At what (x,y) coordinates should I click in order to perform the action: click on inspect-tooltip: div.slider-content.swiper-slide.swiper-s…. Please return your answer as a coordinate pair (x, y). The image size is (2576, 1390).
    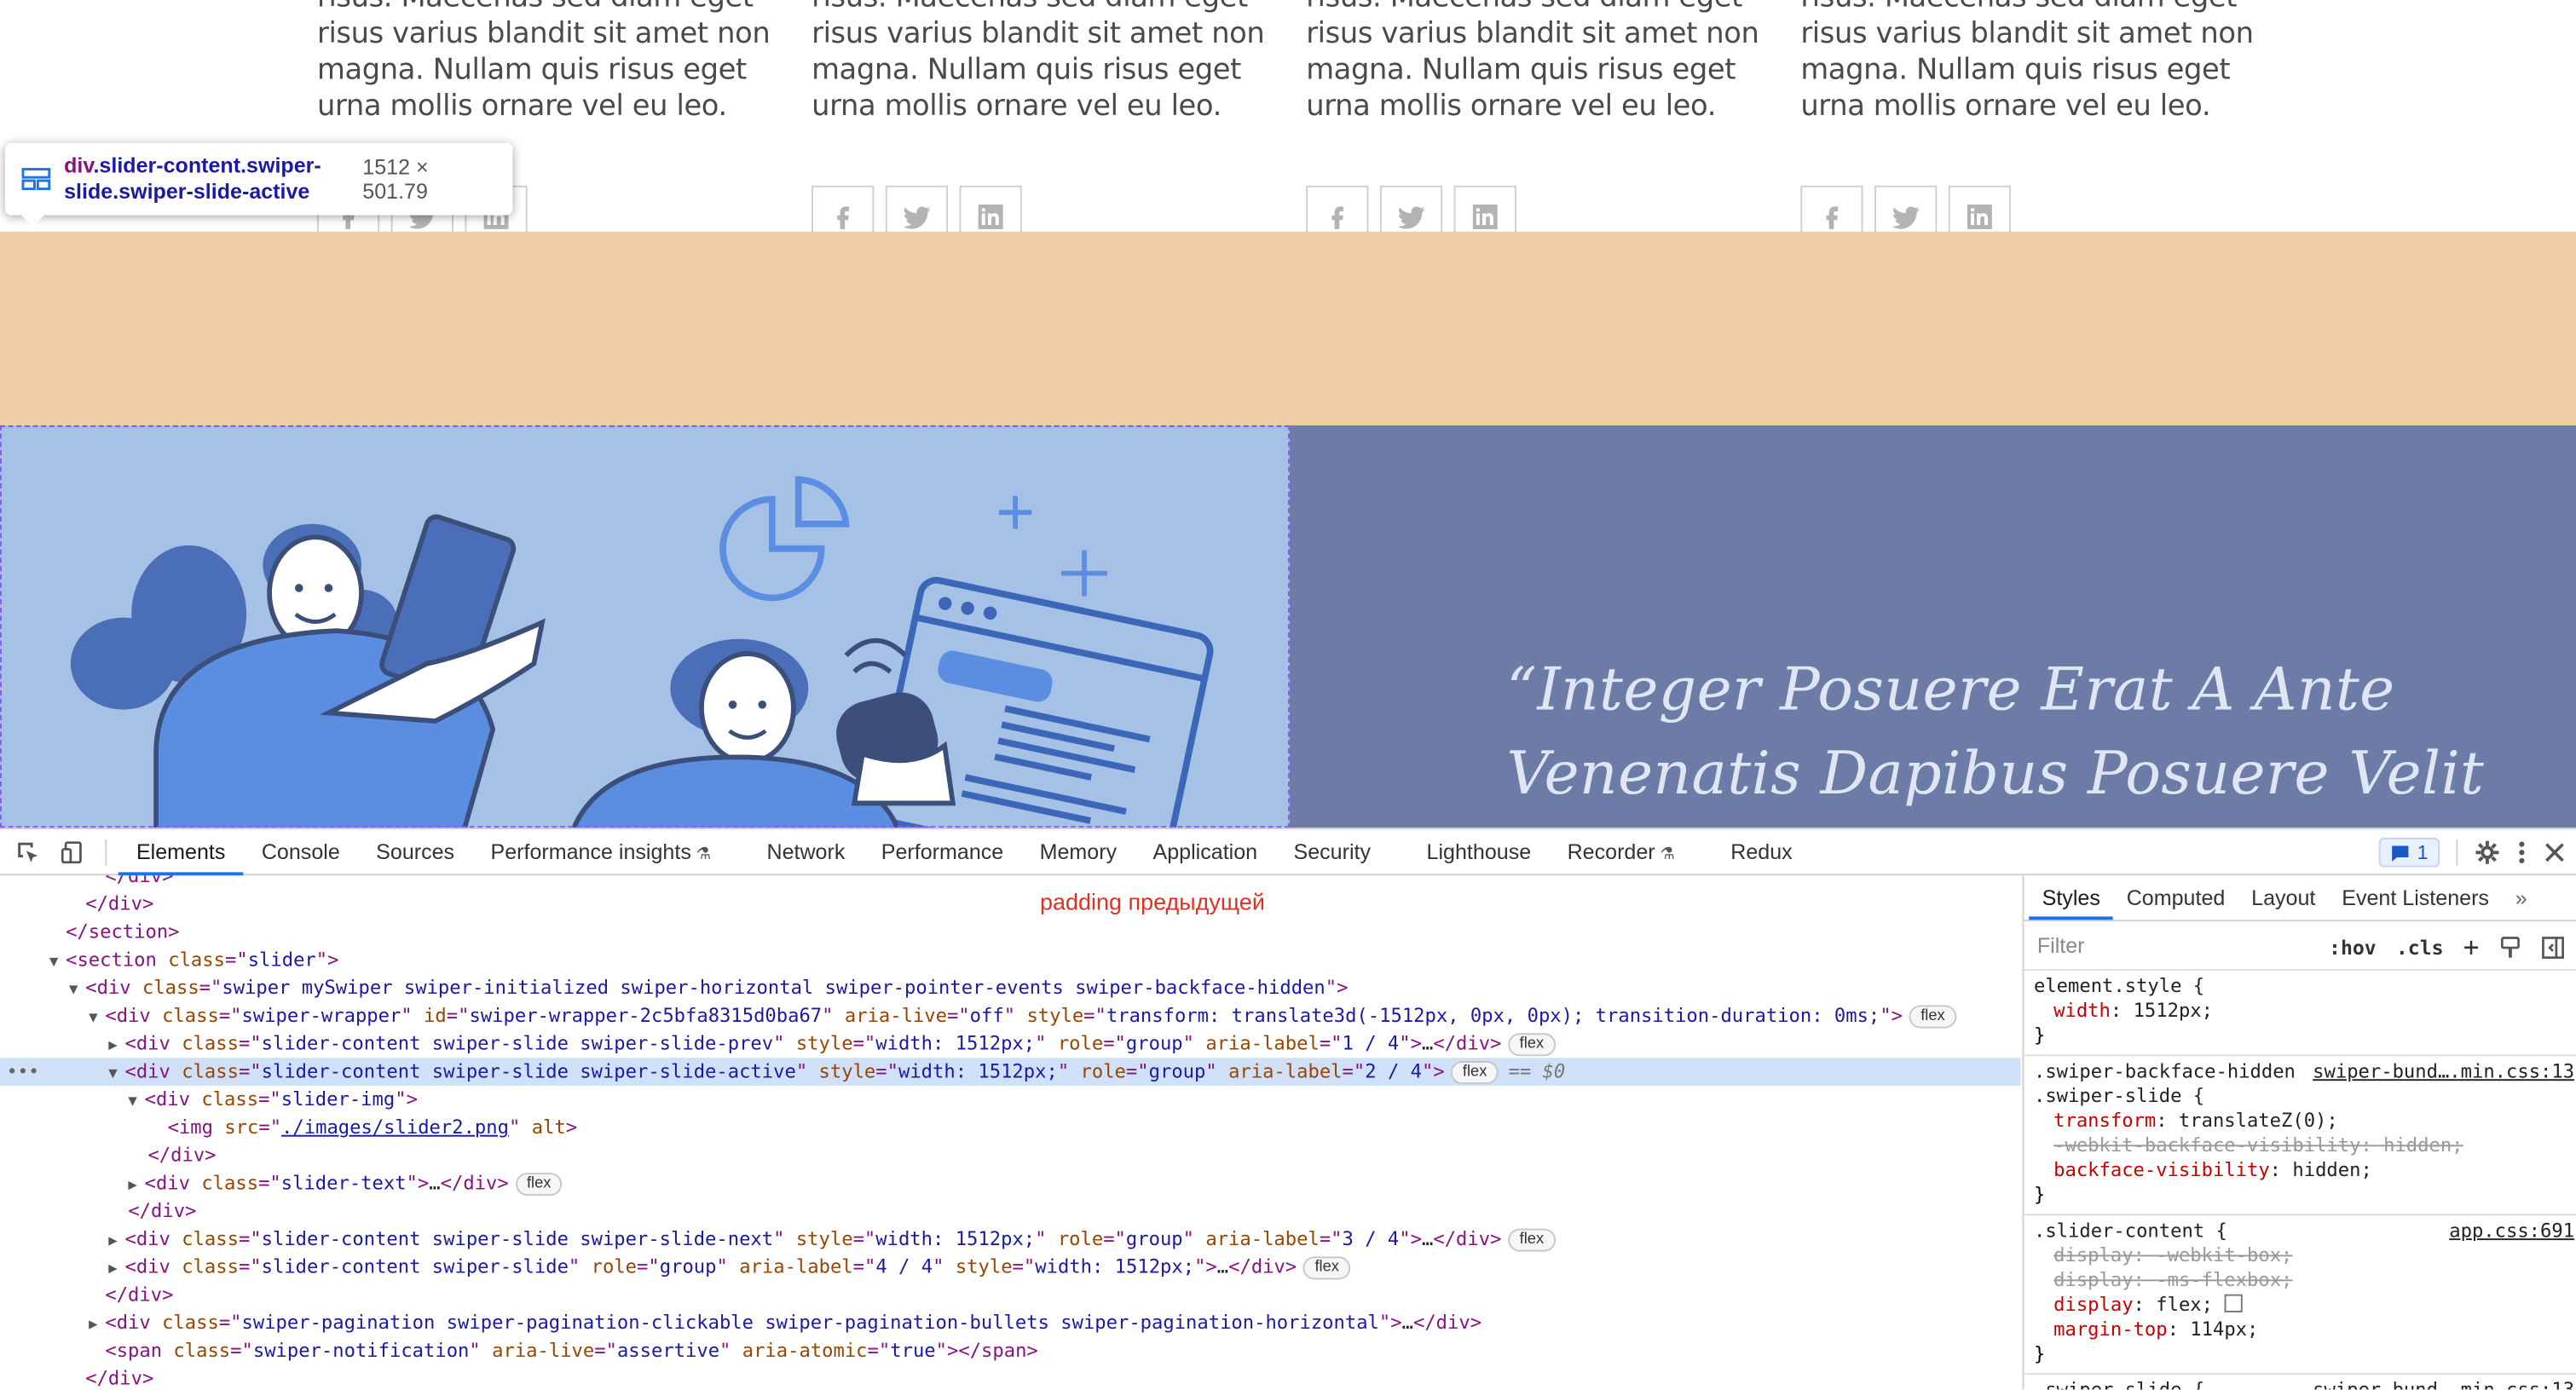
    Looking at the image, I should click on (258, 184).